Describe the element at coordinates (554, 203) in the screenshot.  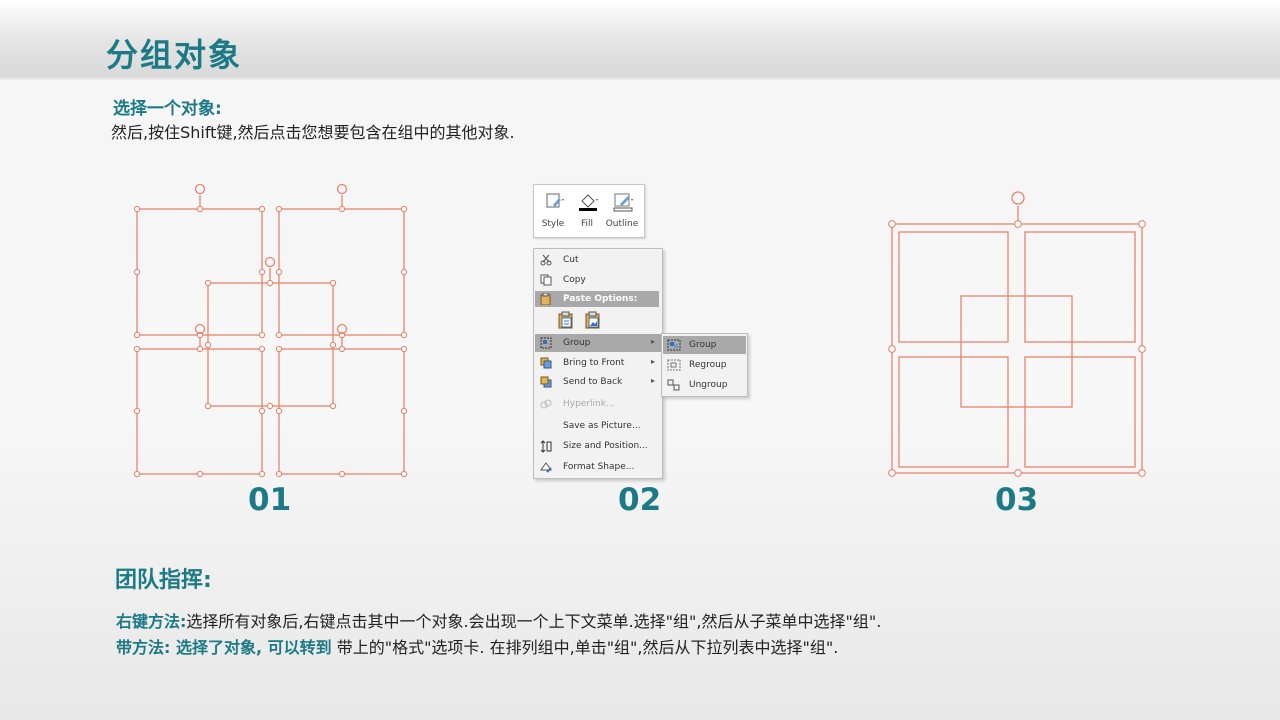
I see `style-icon` at that location.